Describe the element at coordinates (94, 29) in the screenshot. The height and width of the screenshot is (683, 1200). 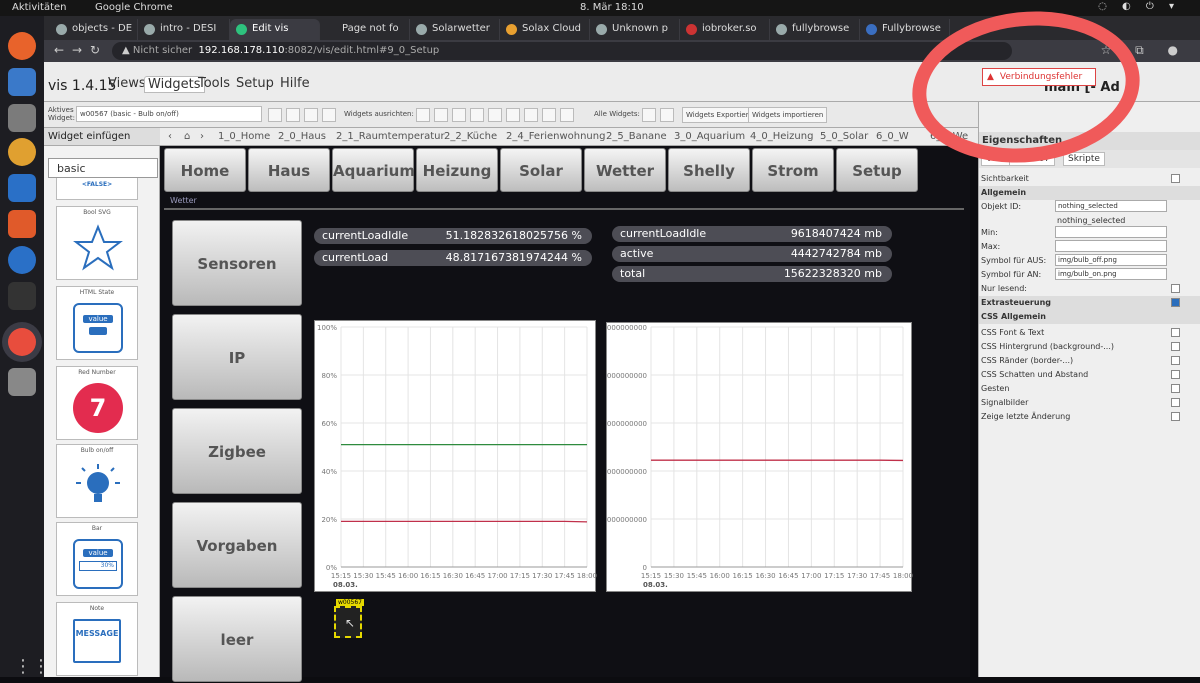
I see `browser-tab: objects - DE` at that location.